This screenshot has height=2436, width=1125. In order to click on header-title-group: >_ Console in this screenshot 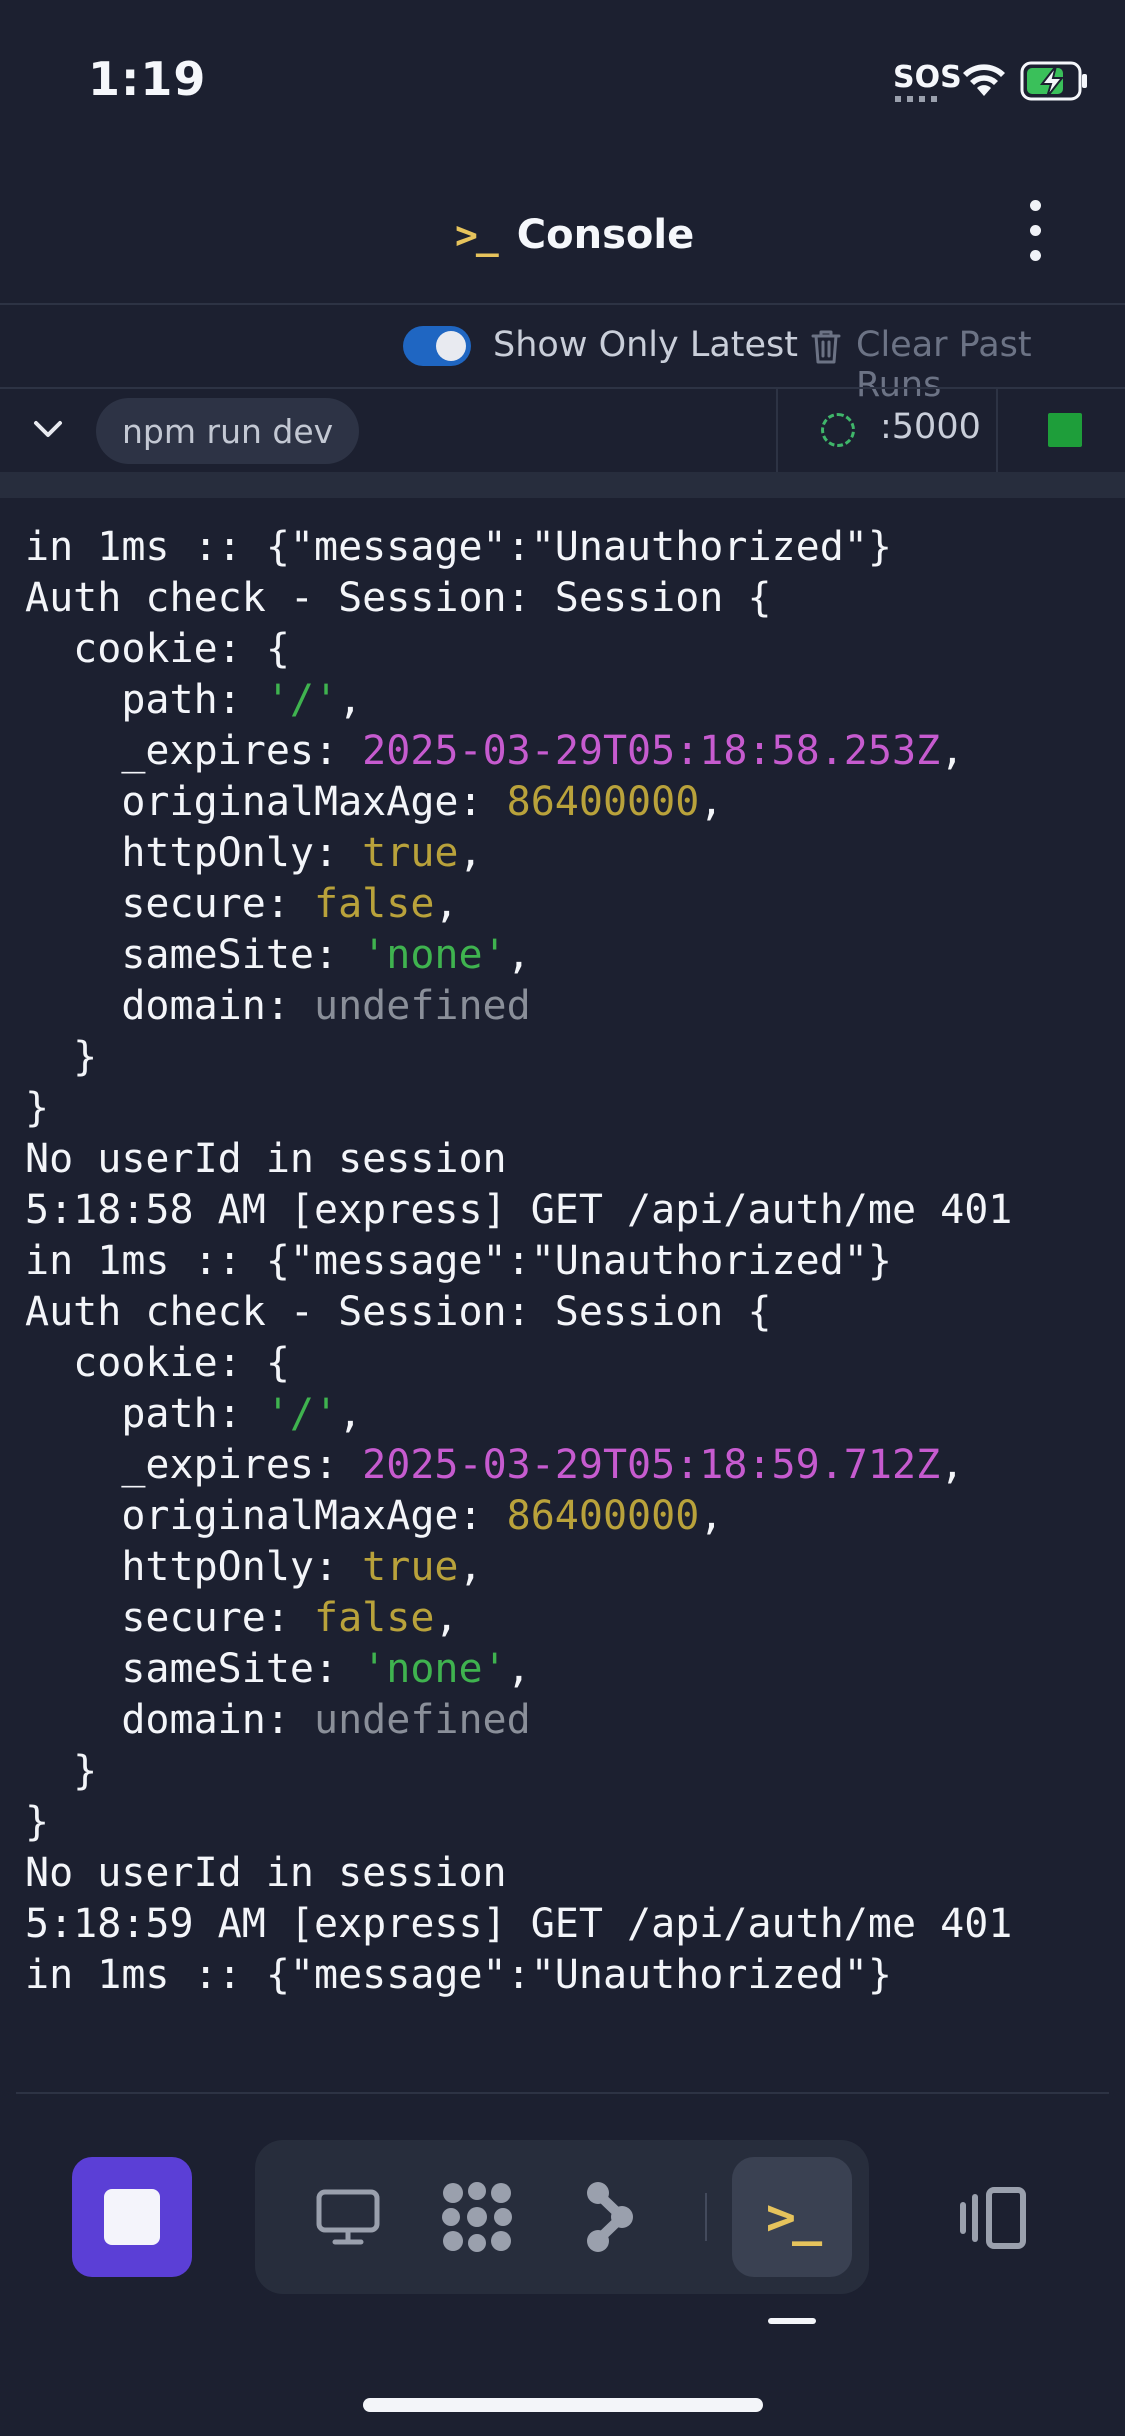, I will do `click(574, 235)`.